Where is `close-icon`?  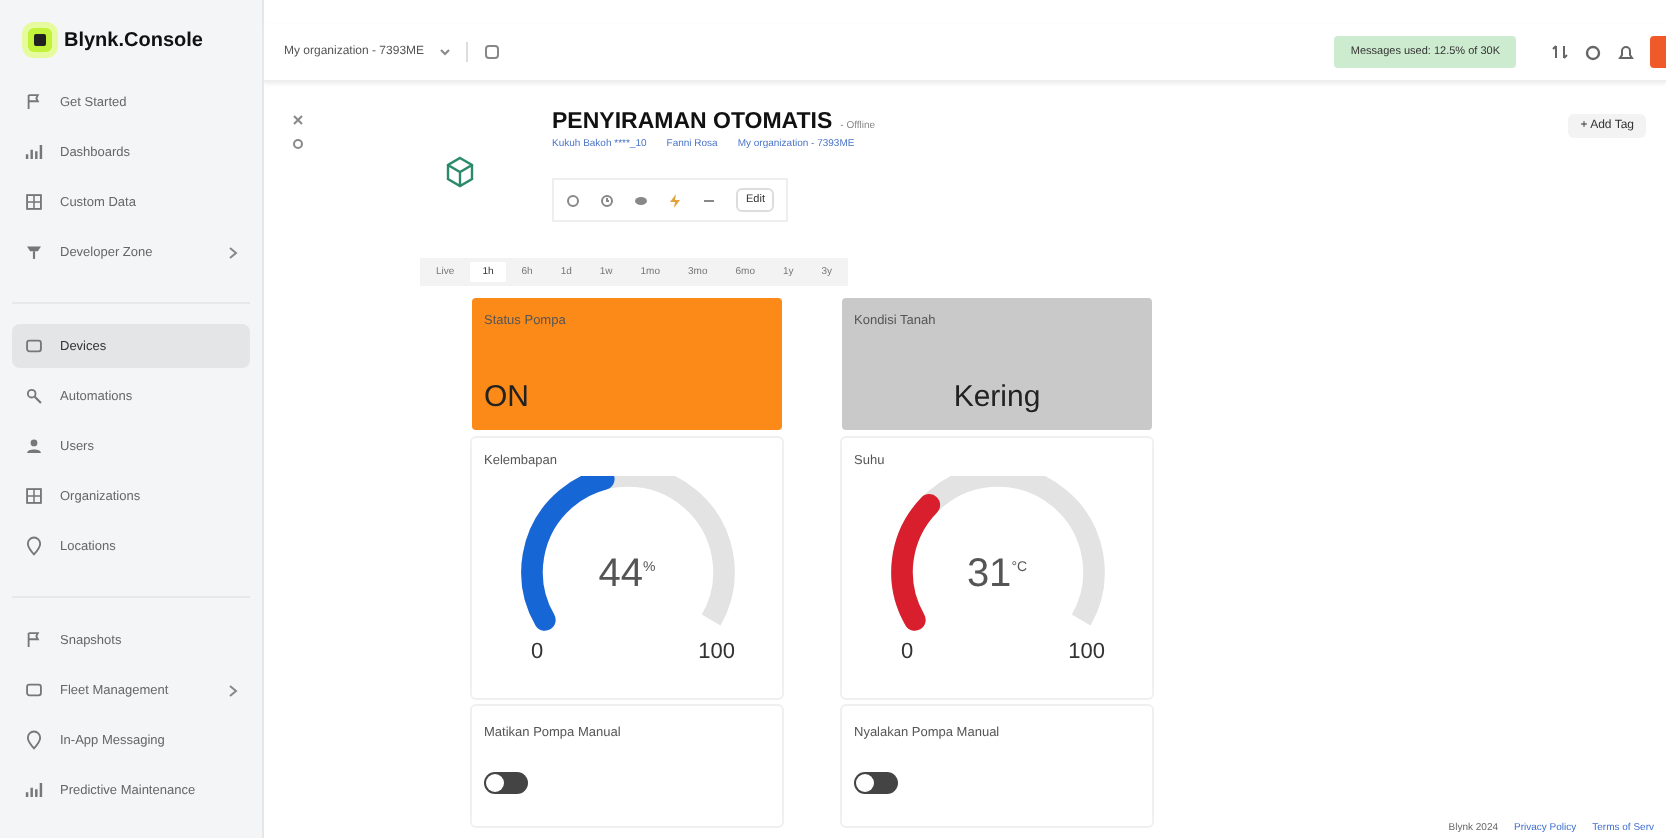 close-icon is located at coordinates (298, 120).